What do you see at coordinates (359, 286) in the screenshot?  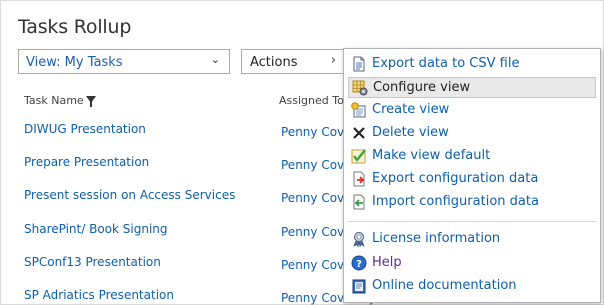 I see `book-icon` at bounding box center [359, 286].